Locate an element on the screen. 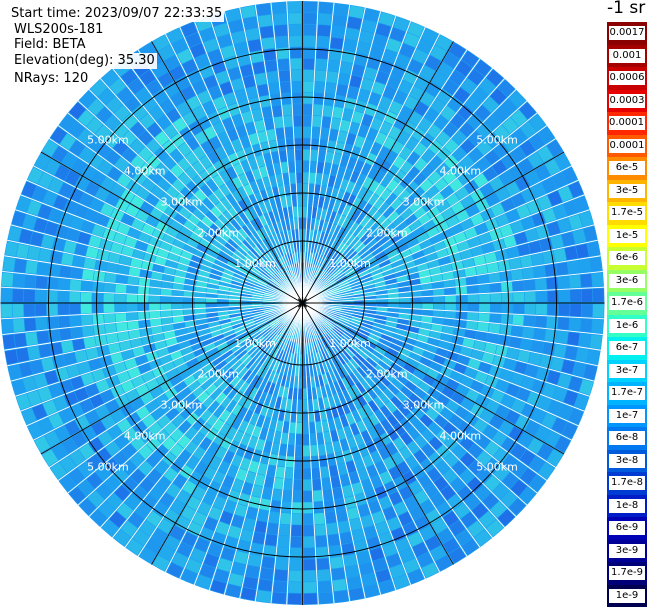  legend-label: 3e-5 is located at coordinates (627, 190).